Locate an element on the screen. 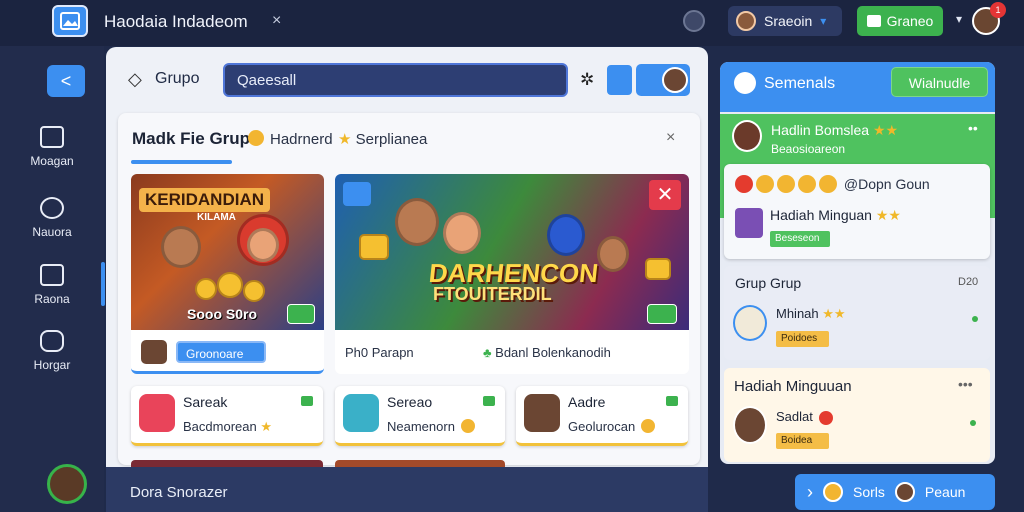 This screenshot has height=512, width=1024. featured-pill: Beseseon is located at coordinates (800, 239).